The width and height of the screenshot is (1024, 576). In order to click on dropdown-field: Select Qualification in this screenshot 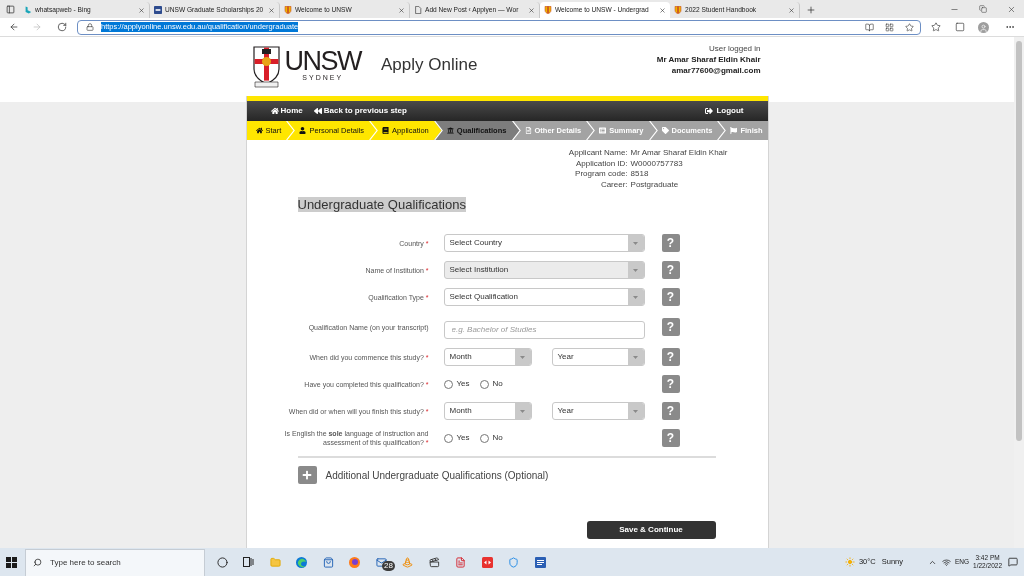, I will do `click(544, 297)`.